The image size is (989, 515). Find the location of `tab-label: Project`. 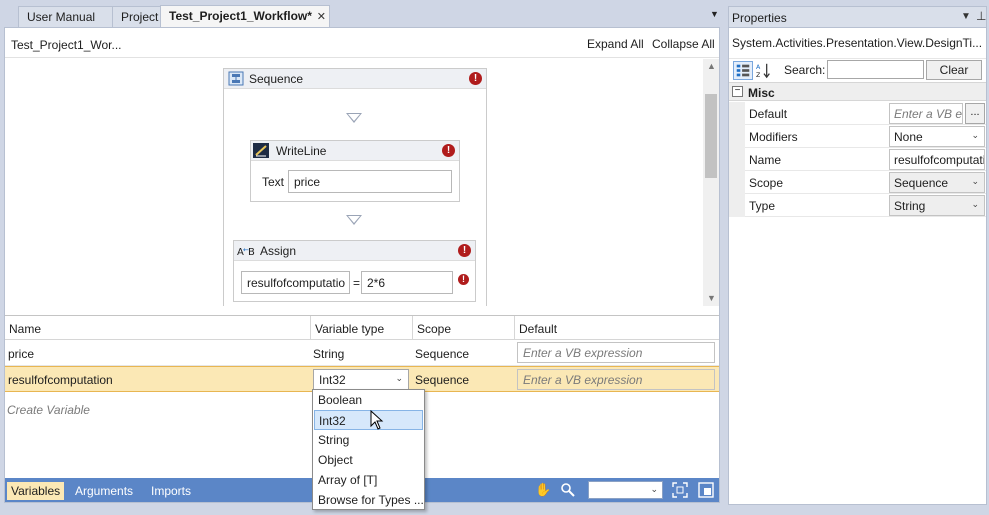

tab-label: Project is located at coordinates (140, 17).